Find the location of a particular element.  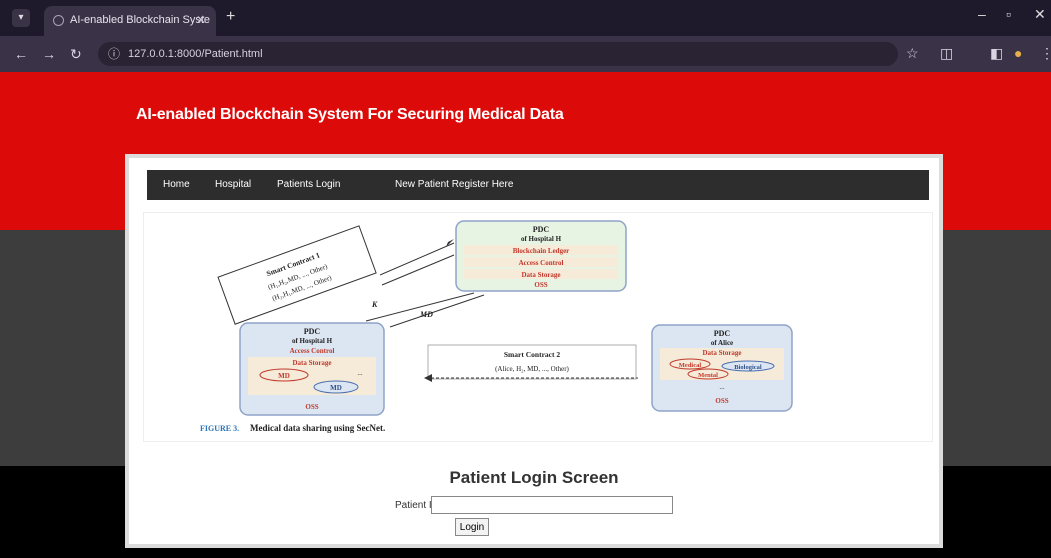

site-info-icon: ⓘ is located at coordinates (114, 54).